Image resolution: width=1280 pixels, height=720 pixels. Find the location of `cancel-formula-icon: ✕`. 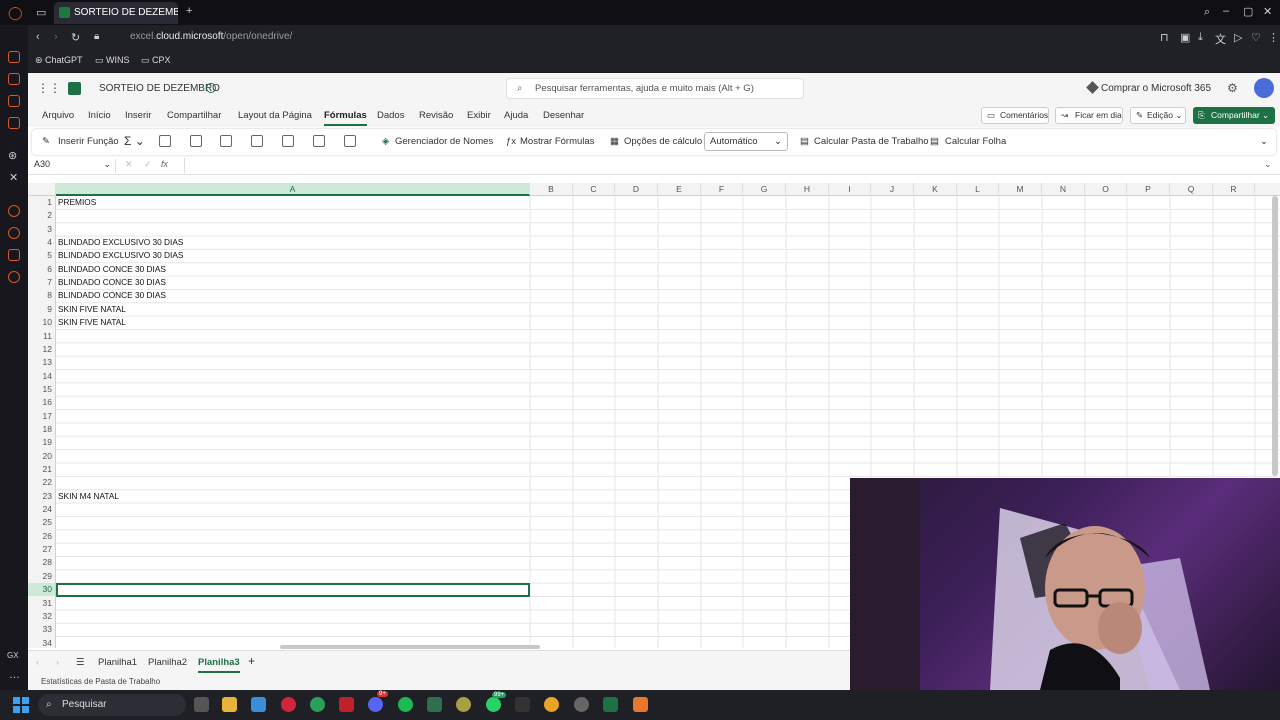

cancel-formula-icon: ✕ is located at coordinates (129, 164).